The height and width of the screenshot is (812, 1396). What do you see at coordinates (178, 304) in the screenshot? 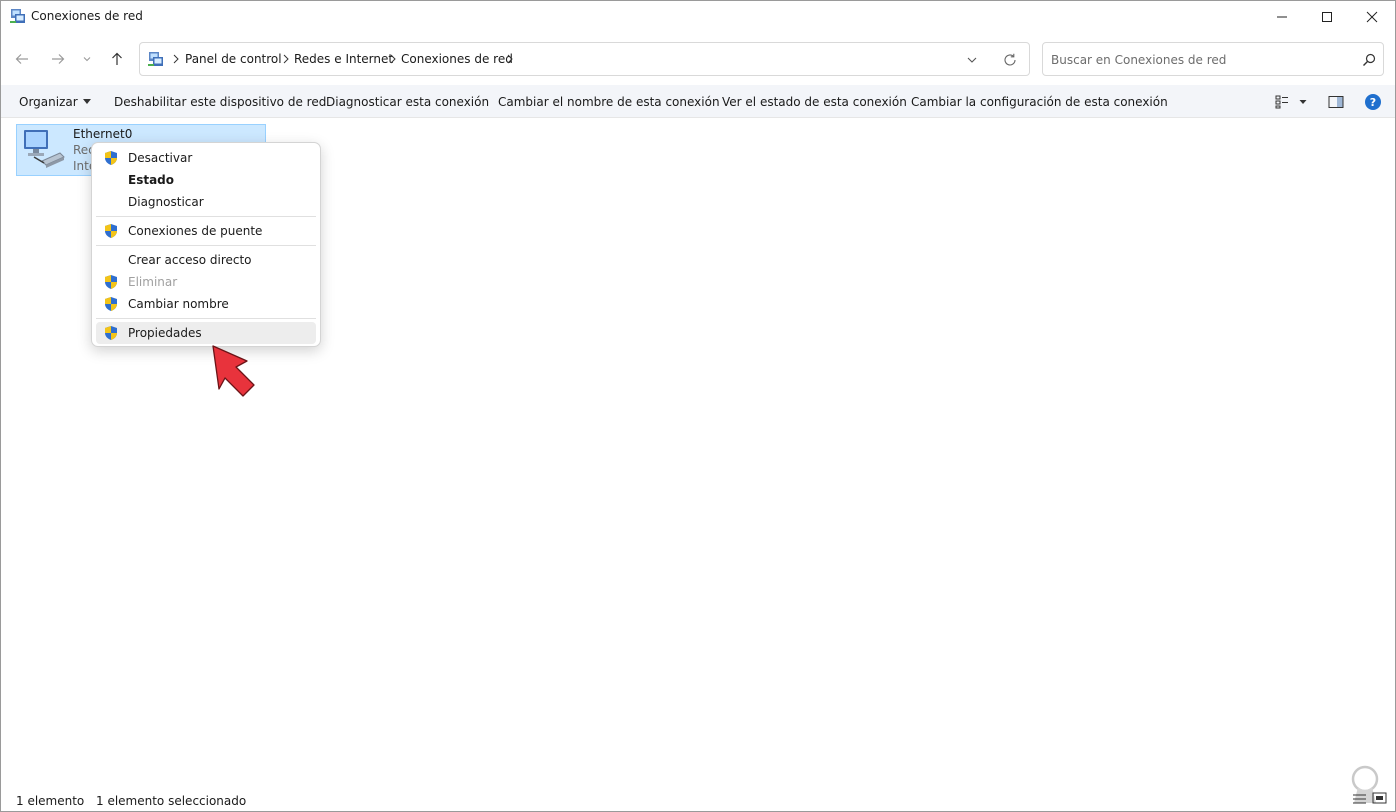
I see `menu-item-label: Cambiar nombre` at bounding box center [178, 304].